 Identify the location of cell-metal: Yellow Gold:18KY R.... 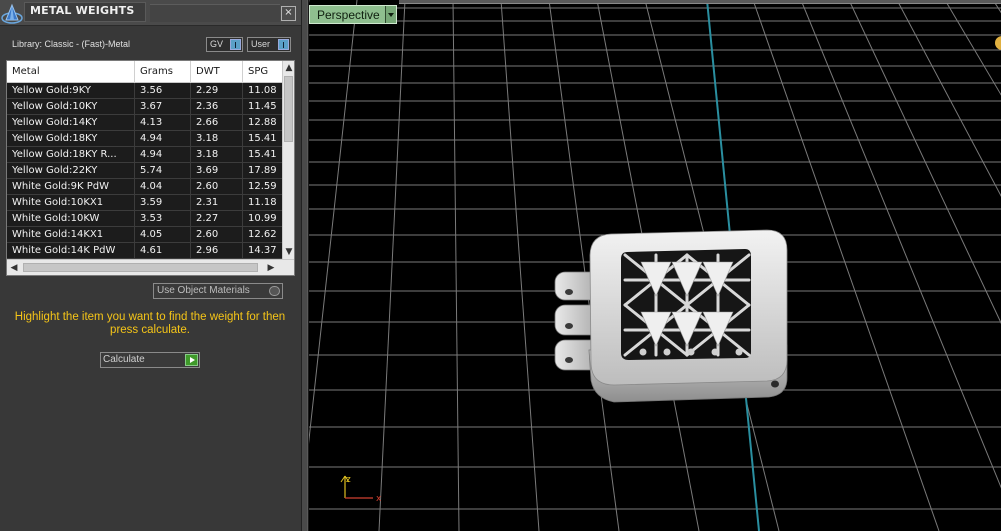
(71, 155).